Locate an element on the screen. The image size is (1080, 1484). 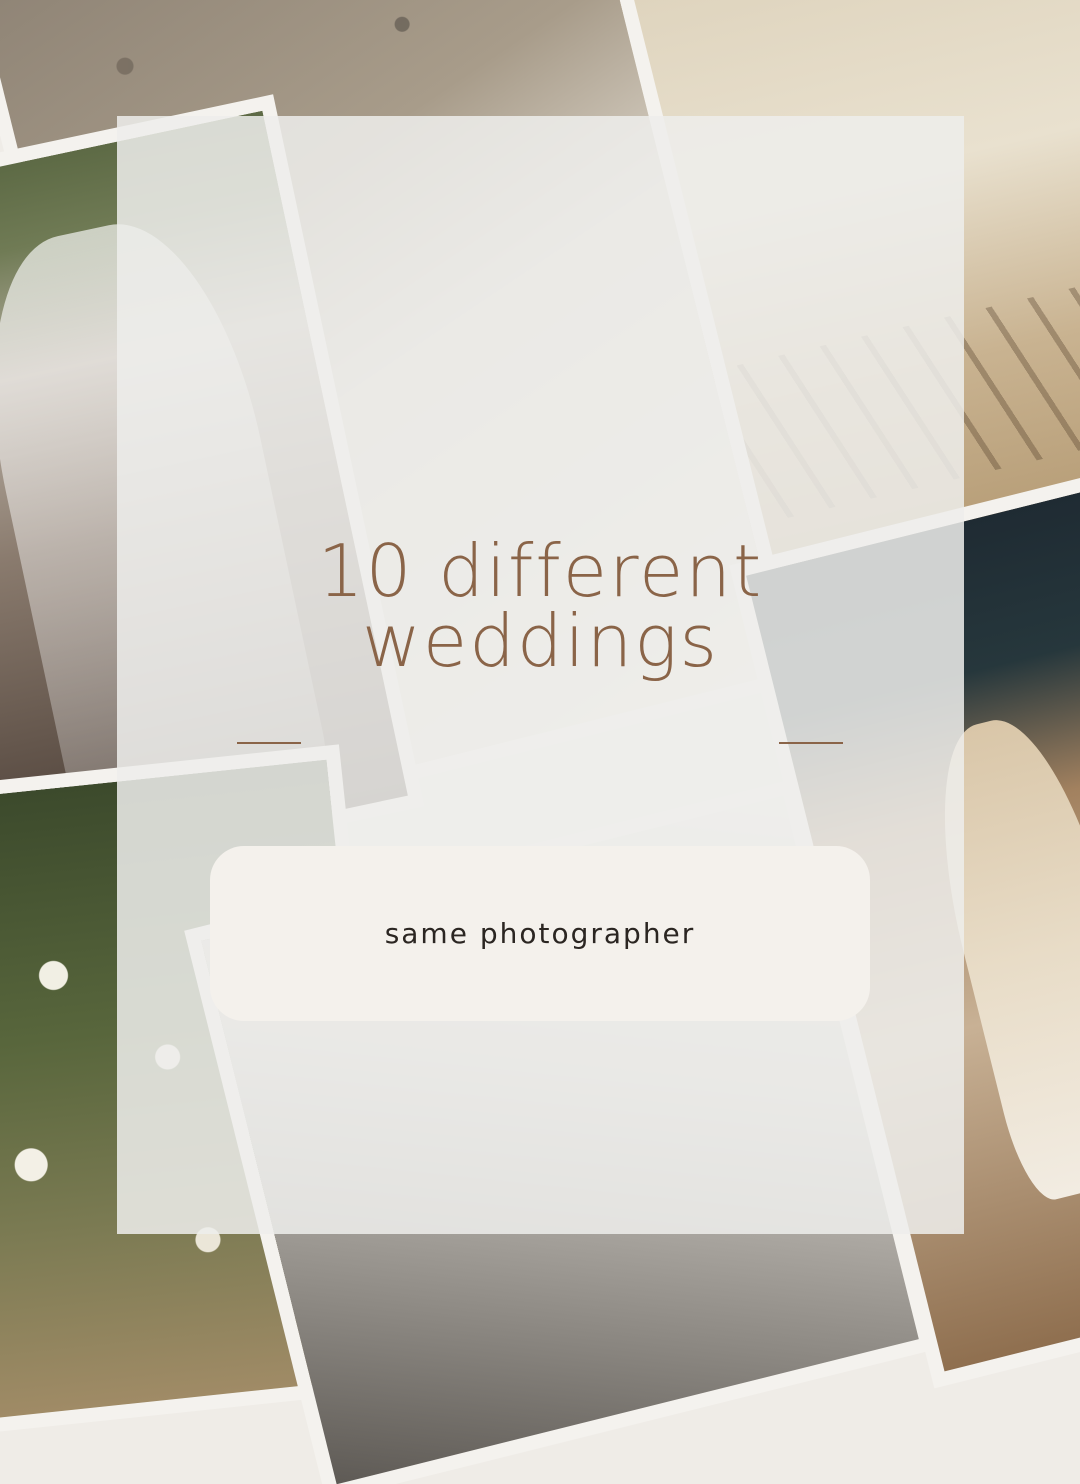
divider-right is located at coordinates (811, 743).